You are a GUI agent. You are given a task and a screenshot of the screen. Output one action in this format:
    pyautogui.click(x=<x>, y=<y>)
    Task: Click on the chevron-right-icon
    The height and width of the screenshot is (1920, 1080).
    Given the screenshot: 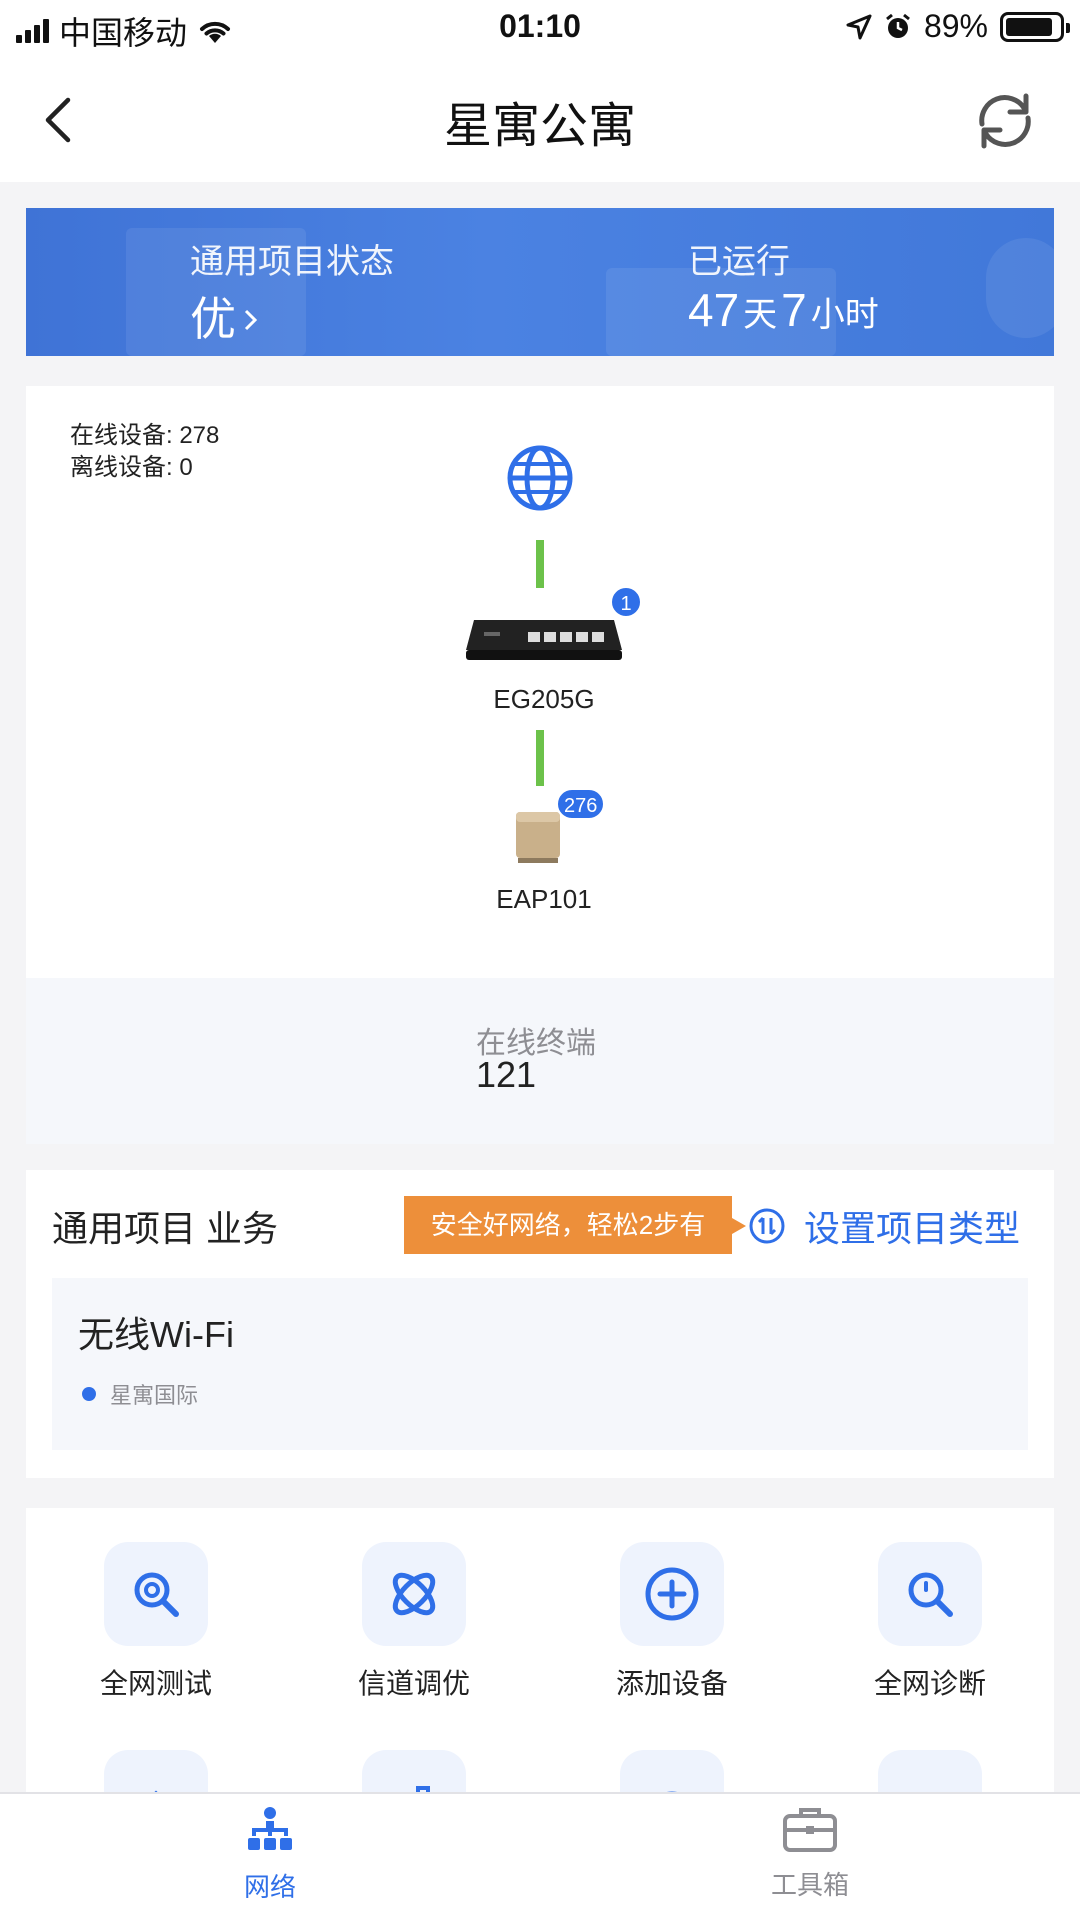 What is the action you would take?
    pyautogui.click(x=251, y=320)
    